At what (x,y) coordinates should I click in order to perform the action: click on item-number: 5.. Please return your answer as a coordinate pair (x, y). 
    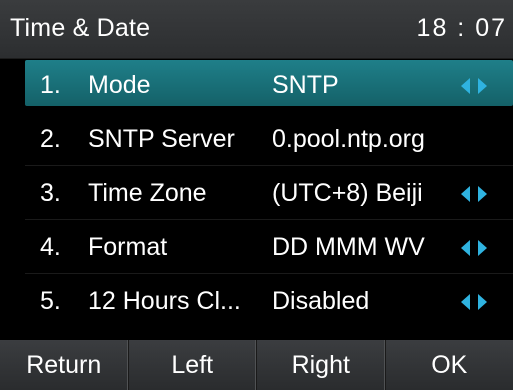
    Looking at the image, I should click on (50, 301).